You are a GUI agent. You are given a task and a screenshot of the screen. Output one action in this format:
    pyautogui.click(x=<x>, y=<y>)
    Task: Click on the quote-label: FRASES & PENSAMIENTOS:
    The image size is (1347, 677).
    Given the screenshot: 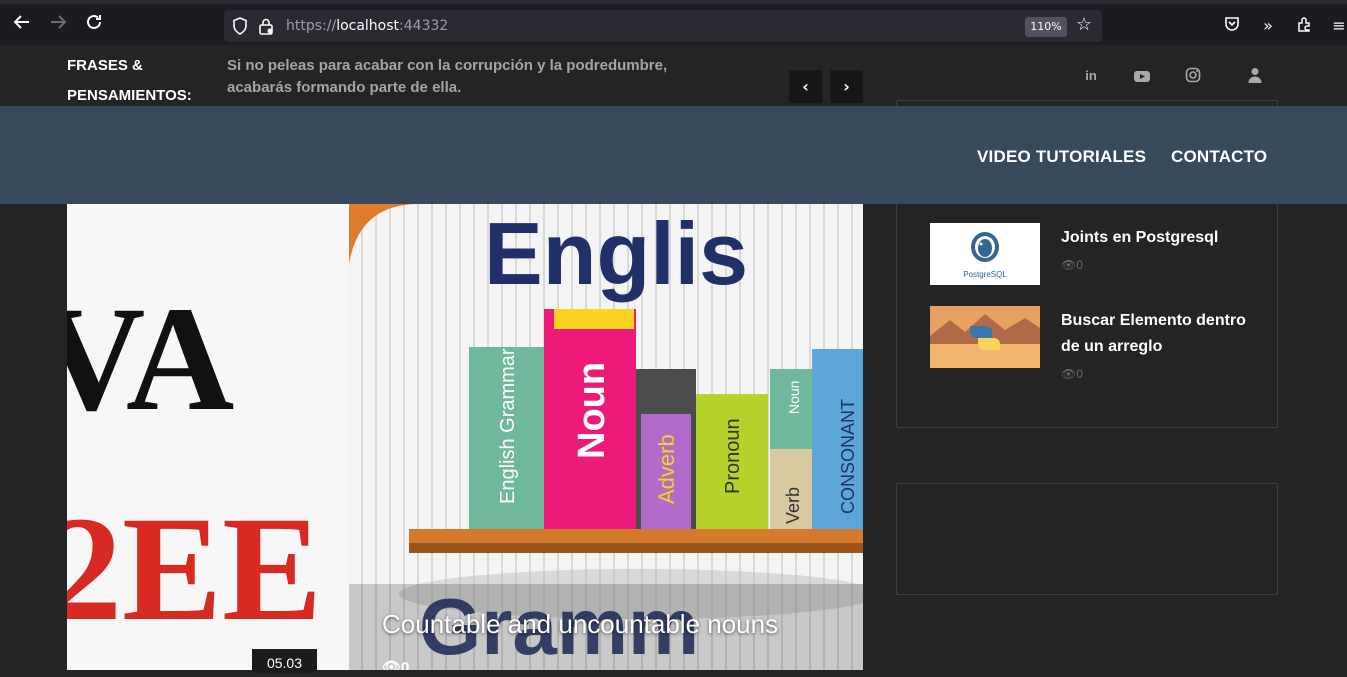 What is the action you would take?
    pyautogui.click(x=129, y=80)
    